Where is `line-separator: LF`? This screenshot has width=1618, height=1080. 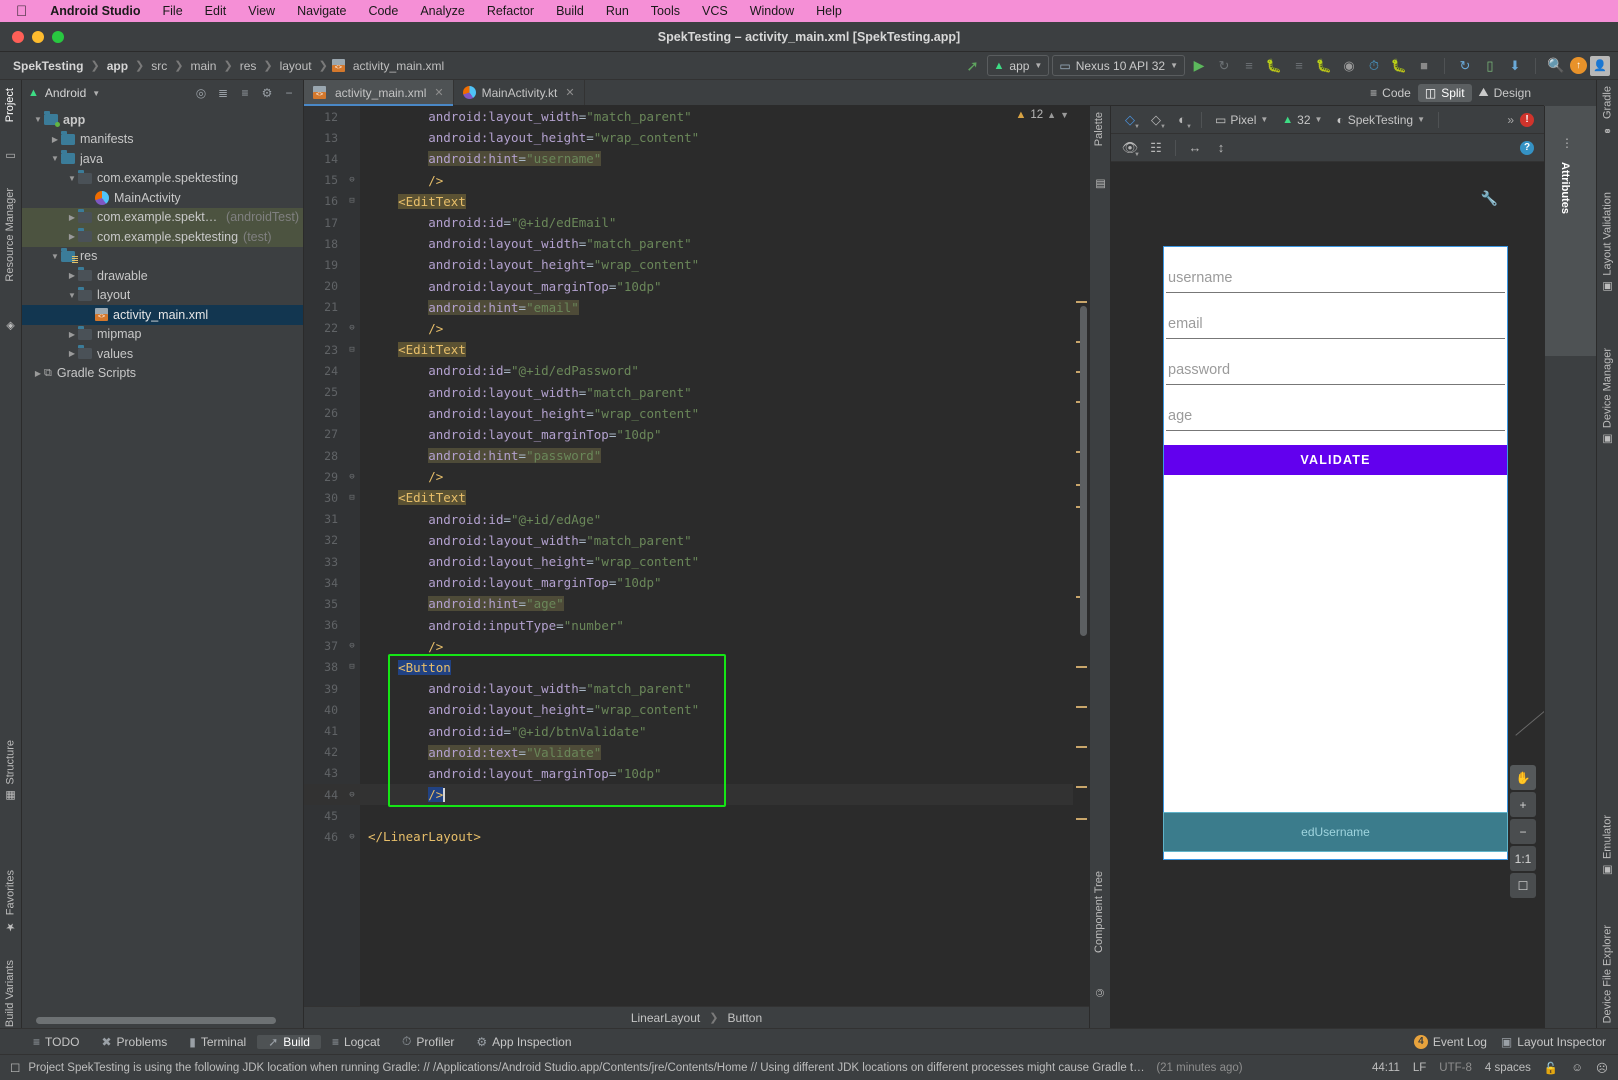 line-separator: LF is located at coordinates (1419, 1068).